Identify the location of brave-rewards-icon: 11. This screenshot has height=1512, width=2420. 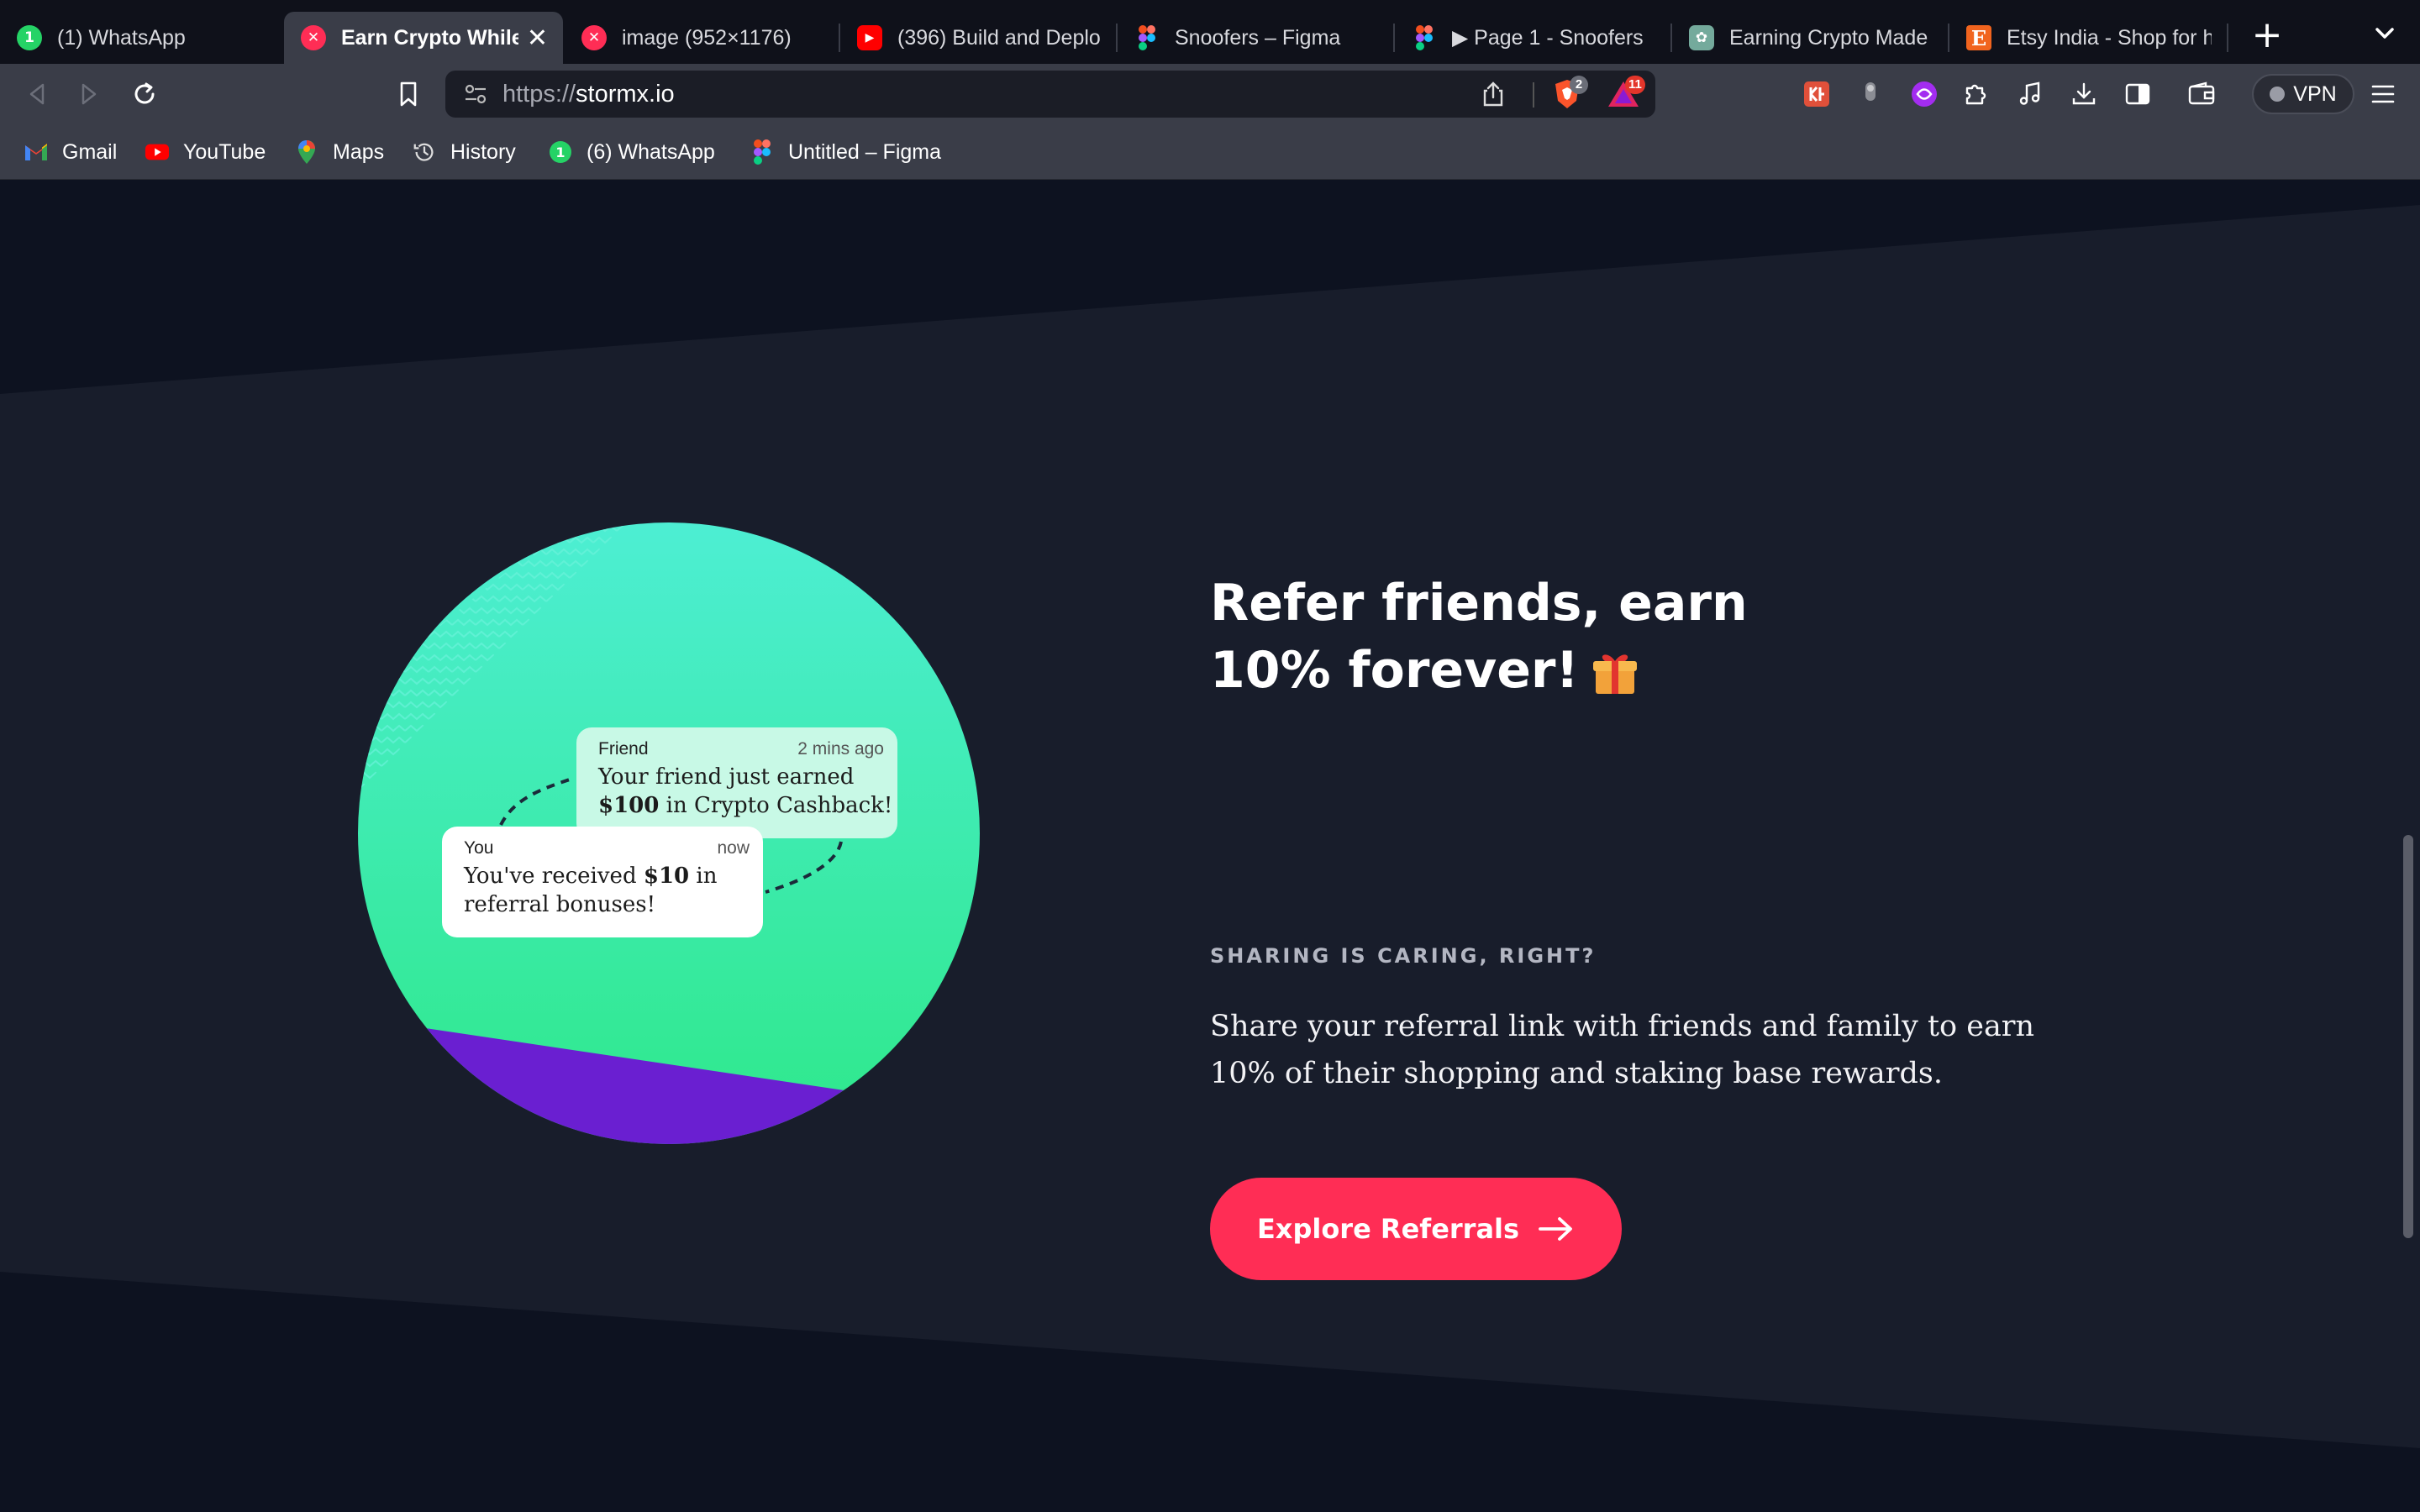
(1626, 94).